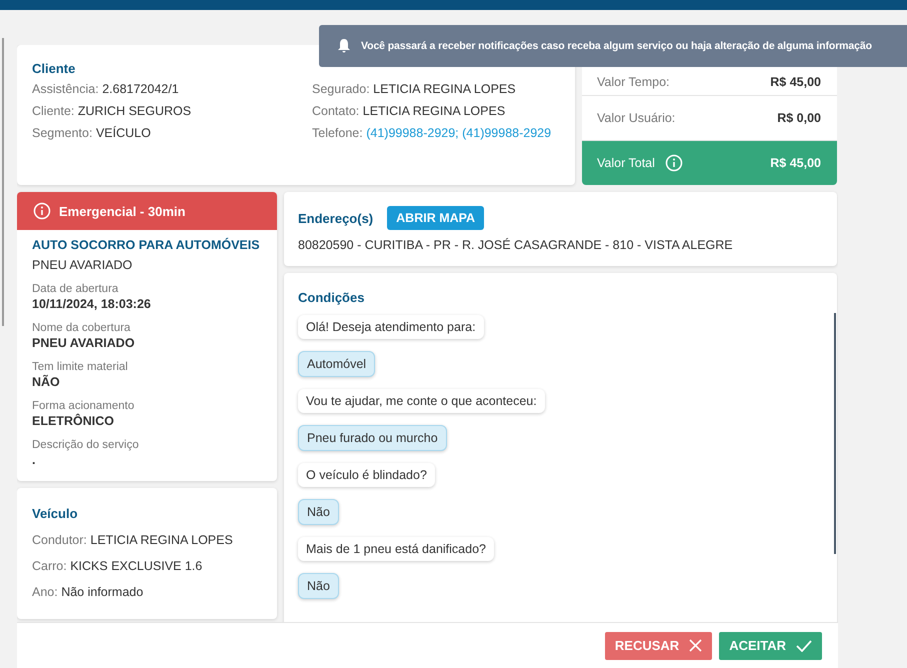 The width and height of the screenshot is (907, 668). What do you see at coordinates (626, 163) in the screenshot?
I see `value-label: Valor Total` at bounding box center [626, 163].